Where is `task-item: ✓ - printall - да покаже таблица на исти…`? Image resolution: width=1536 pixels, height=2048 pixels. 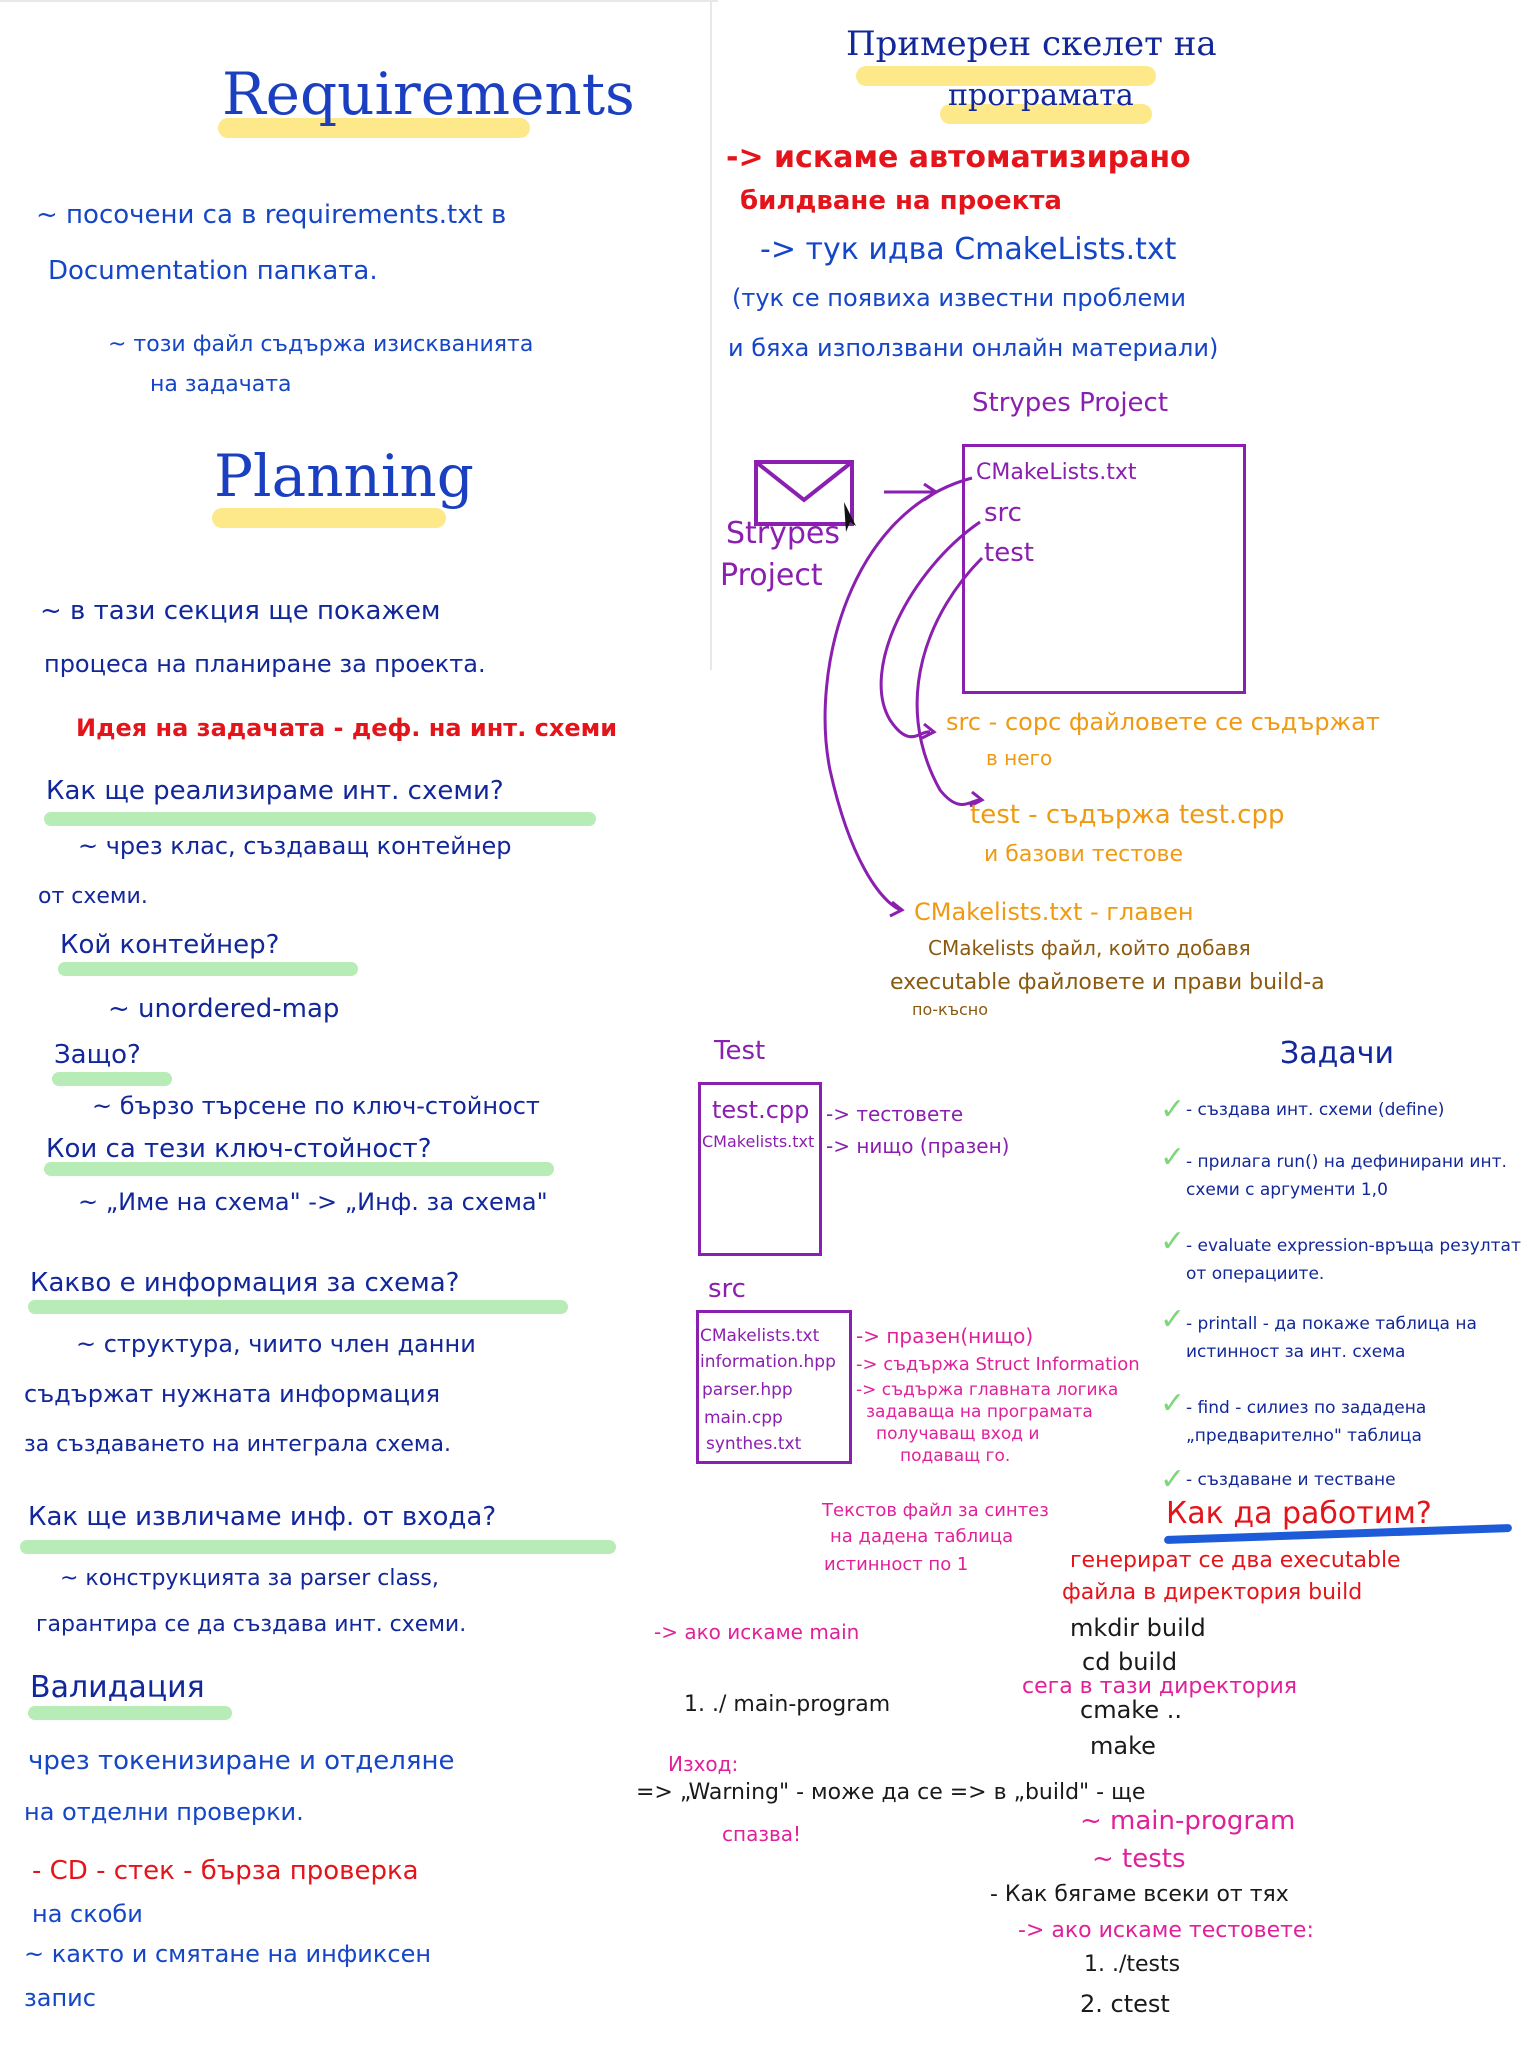 task-item: ✓ - printall - да покаже таблица на исти… is located at coordinates (1346, 1344).